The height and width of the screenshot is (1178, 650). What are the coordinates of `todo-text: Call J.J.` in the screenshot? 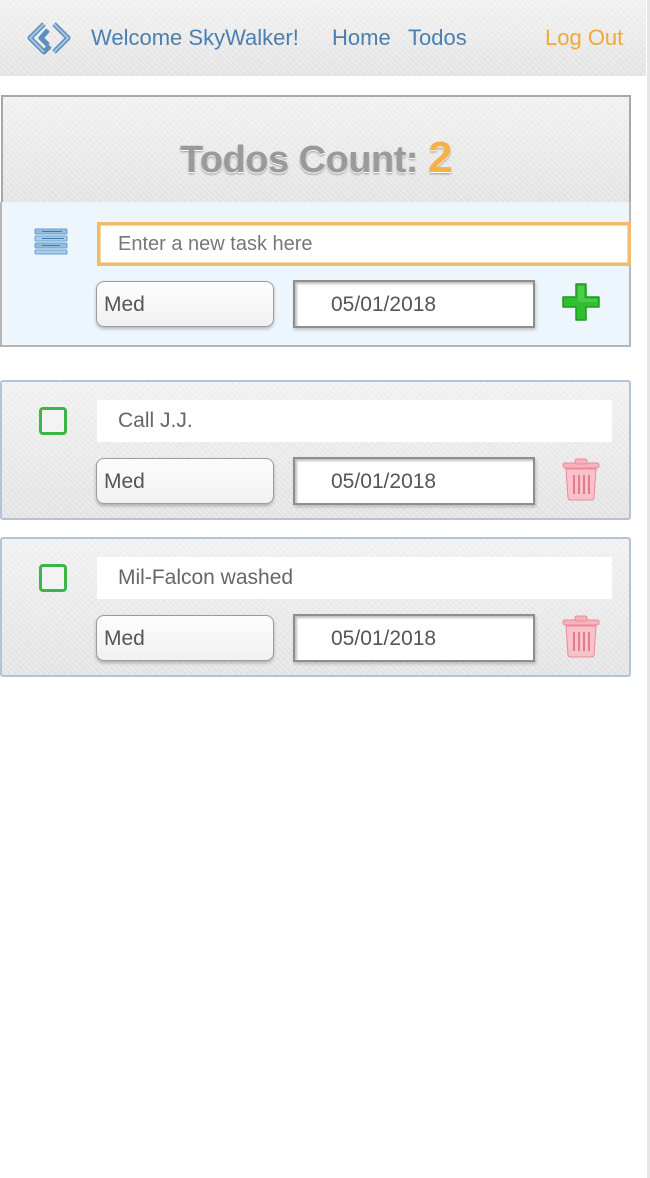 It's located at (354, 421).